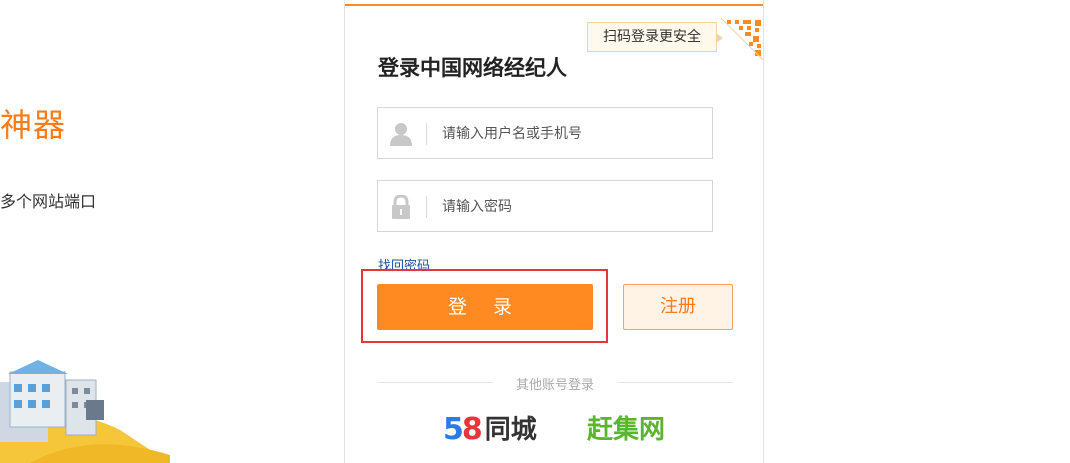  I want to click on login-button: 登 录, so click(485, 307).